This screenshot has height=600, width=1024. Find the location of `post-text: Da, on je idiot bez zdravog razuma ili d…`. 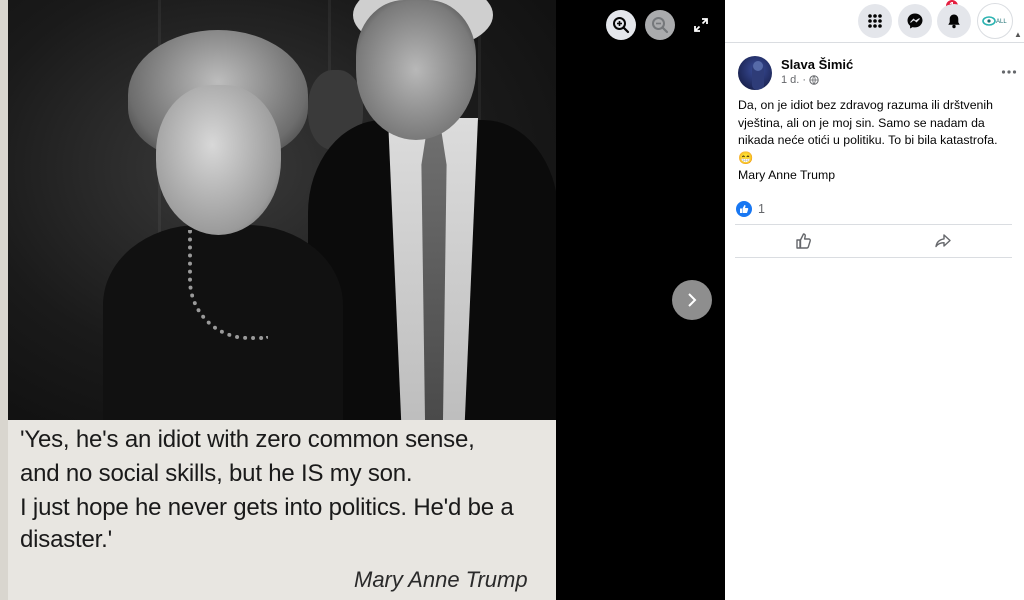

post-text: Da, on je idiot bez zdravog razuma ili d… is located at coordinates (878, 141).